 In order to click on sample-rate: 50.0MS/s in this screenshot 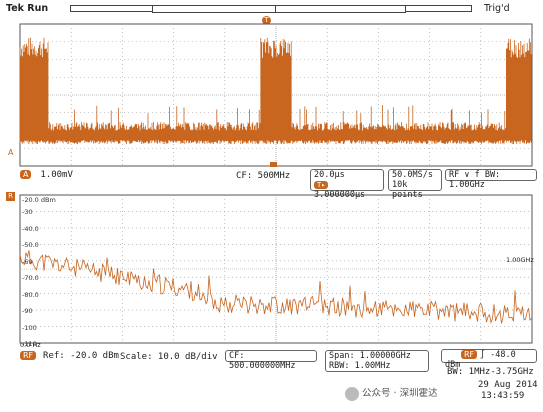, I will do `click(412, 175)`.